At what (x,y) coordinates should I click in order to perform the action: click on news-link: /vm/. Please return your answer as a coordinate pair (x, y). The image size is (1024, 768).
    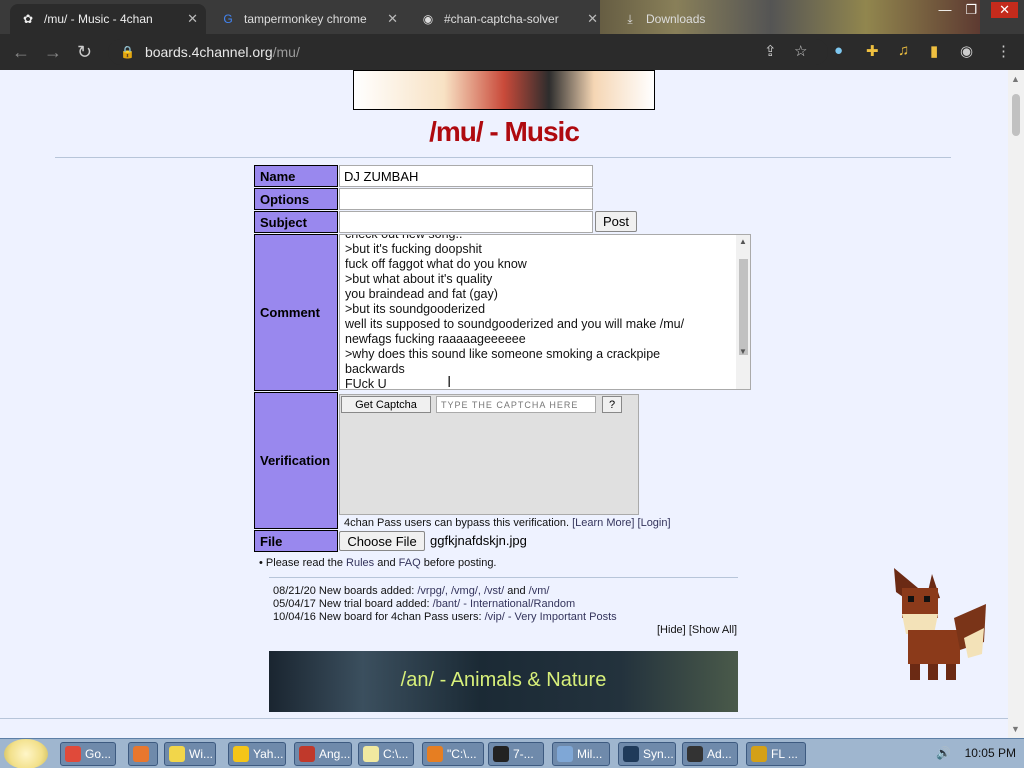
    Looking at the image, I should click on (539, 591).